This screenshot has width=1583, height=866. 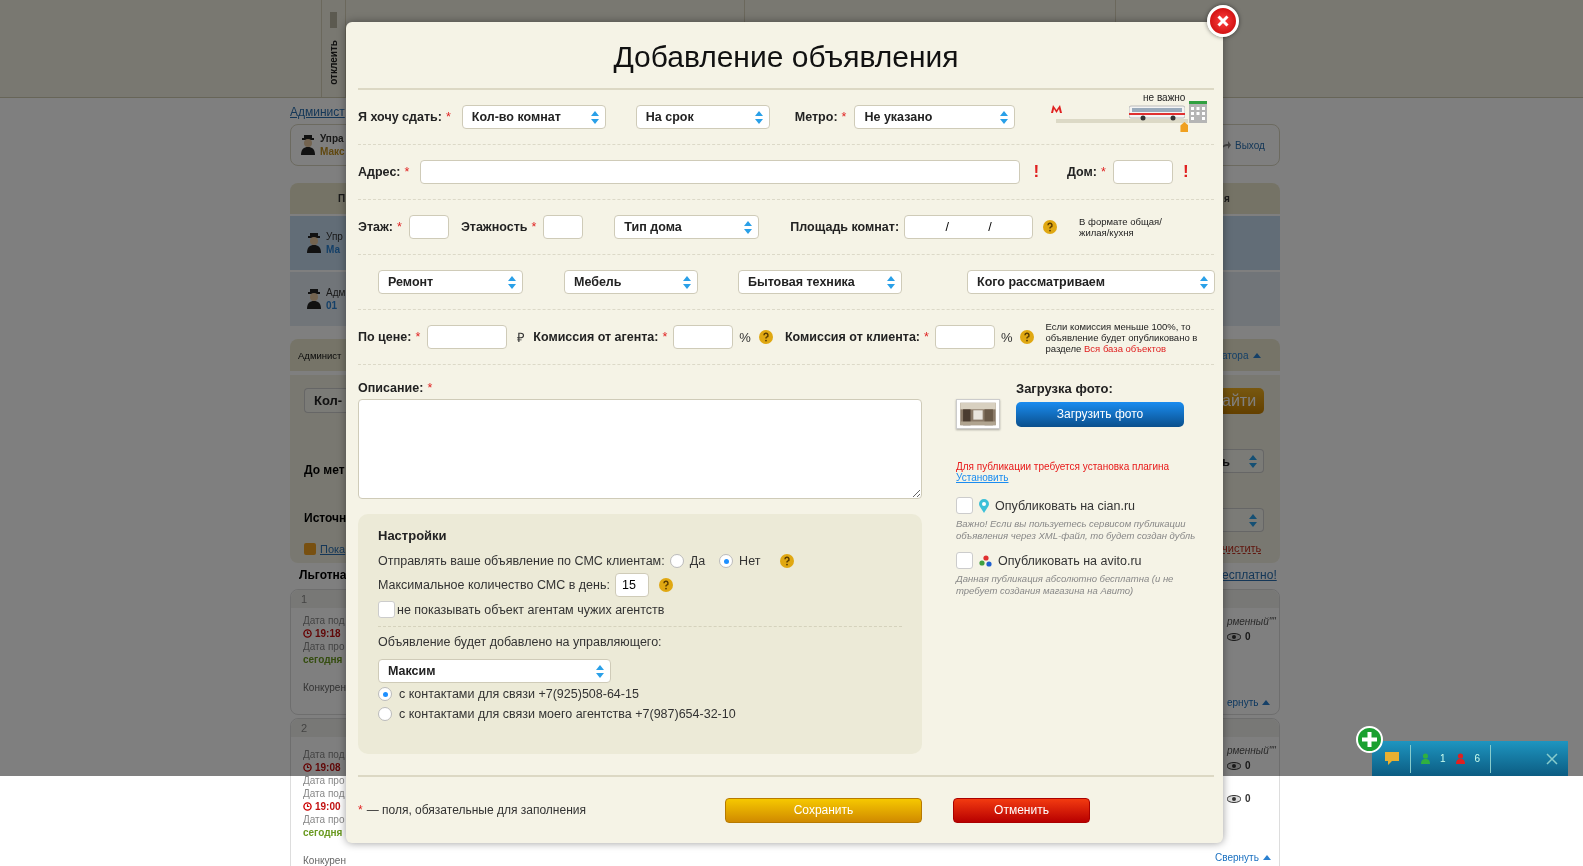 What do you see at coordinates (396, 388) in the screenshot?
I see `field-label: Описание: *` at bounding box center [396, 388].